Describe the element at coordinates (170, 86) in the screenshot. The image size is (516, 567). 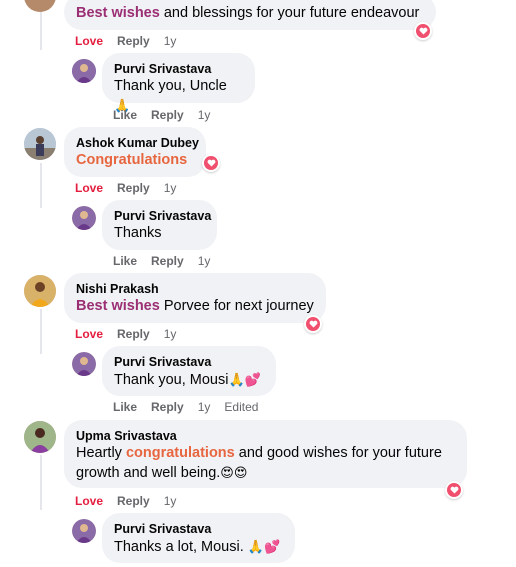
I see `reply-text: Thank you, Uncle` at that location.